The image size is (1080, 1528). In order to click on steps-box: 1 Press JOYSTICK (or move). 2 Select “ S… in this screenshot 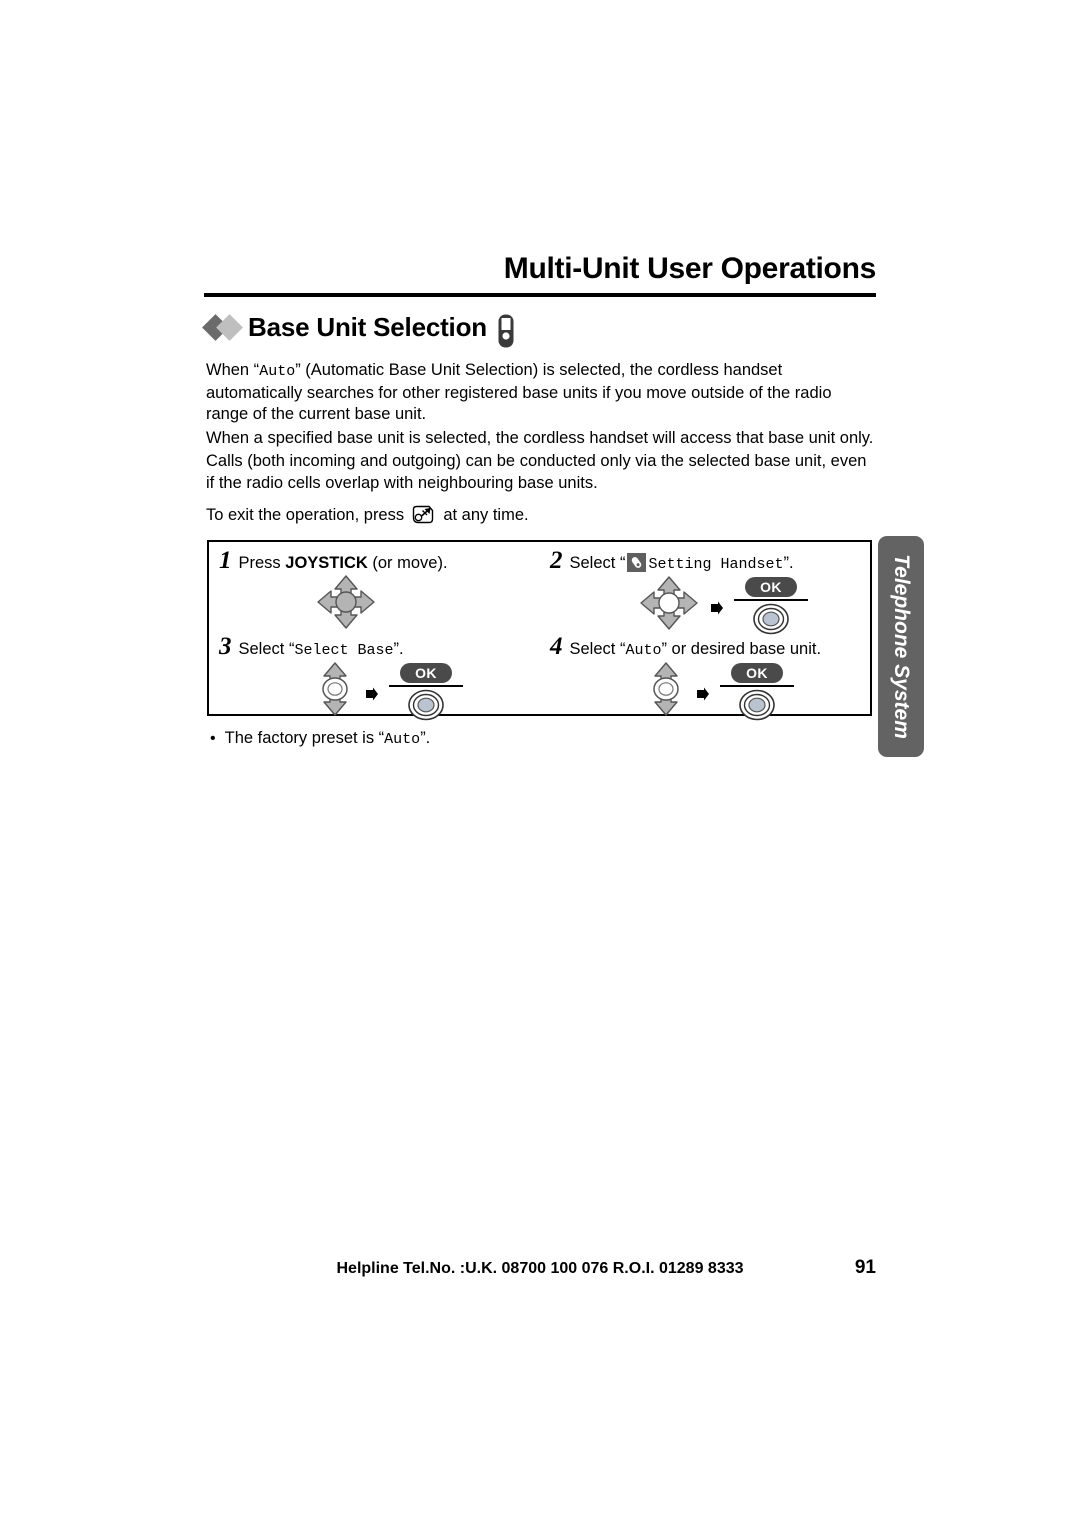, I will do `click(539, 630)`.